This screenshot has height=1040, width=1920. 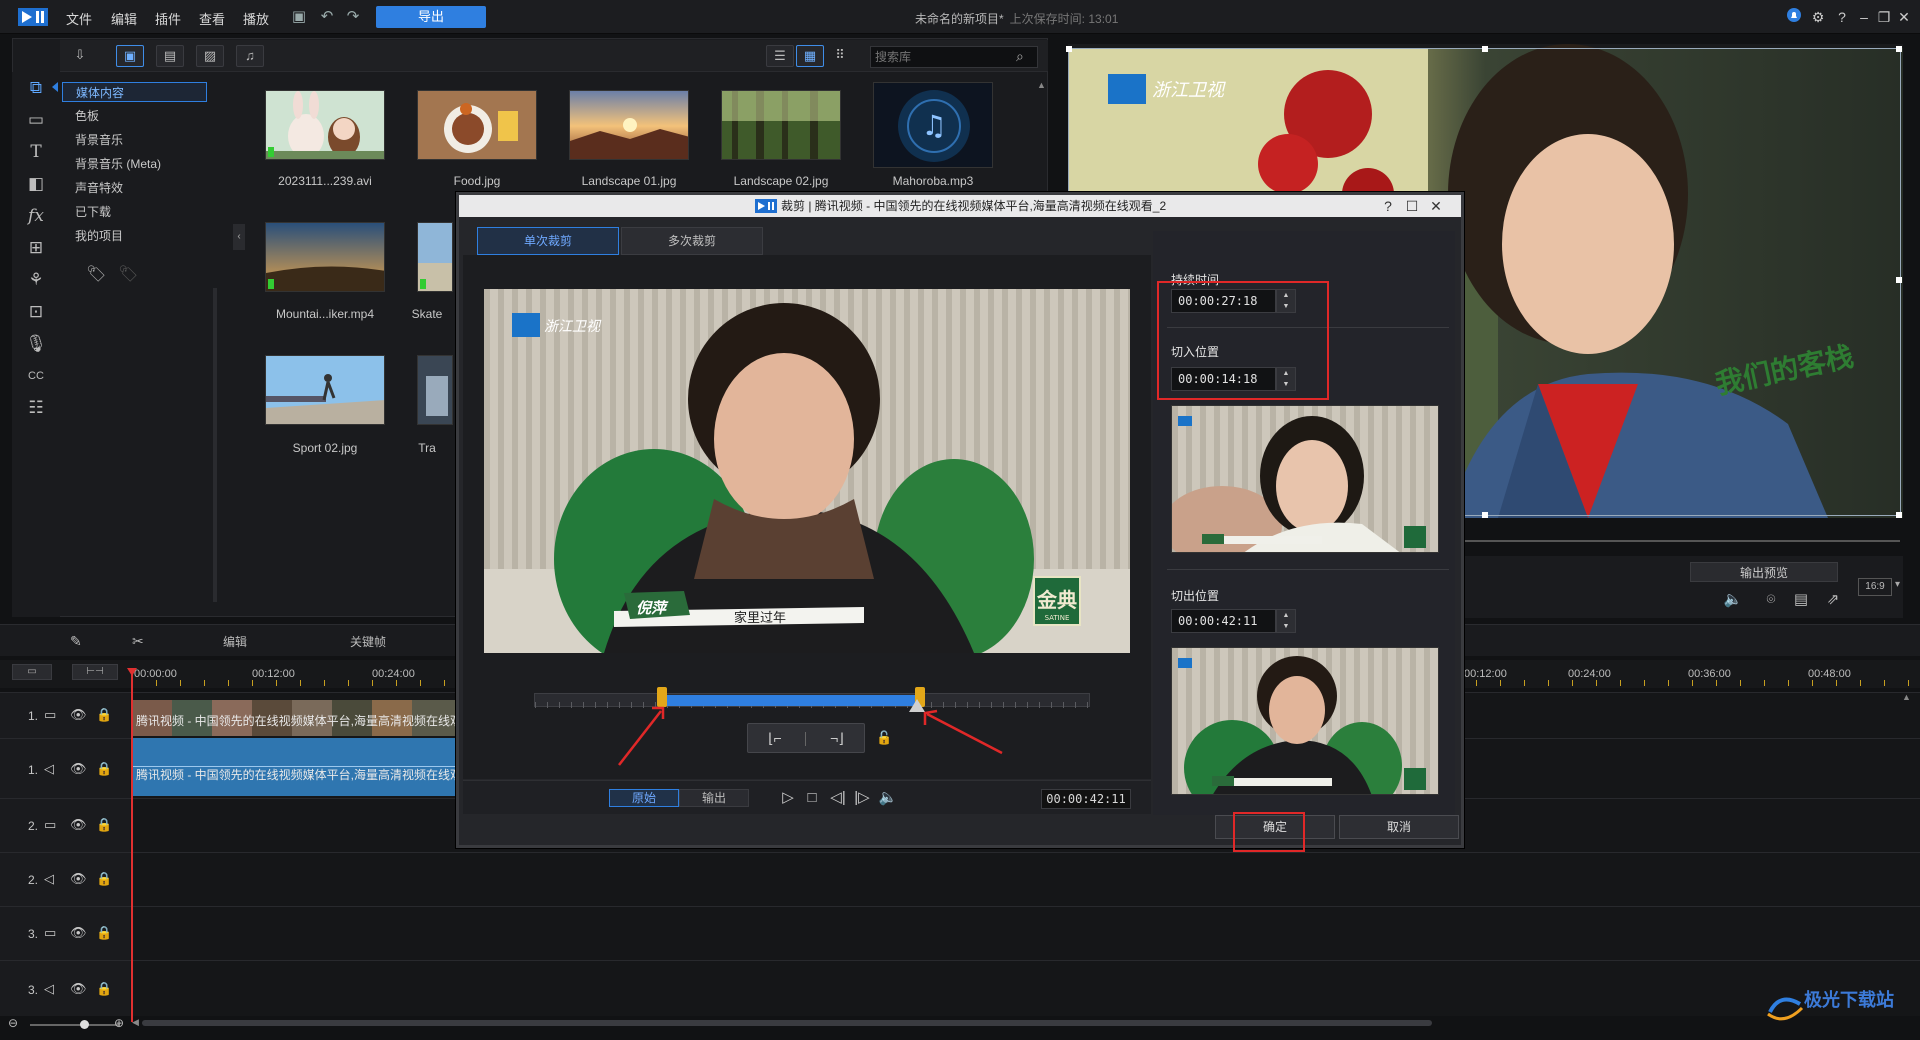 What do you see at coordinates (36, 184) in the screenshot?
I see `transition-room-icon: ◧` at bounding box center [36, 184].